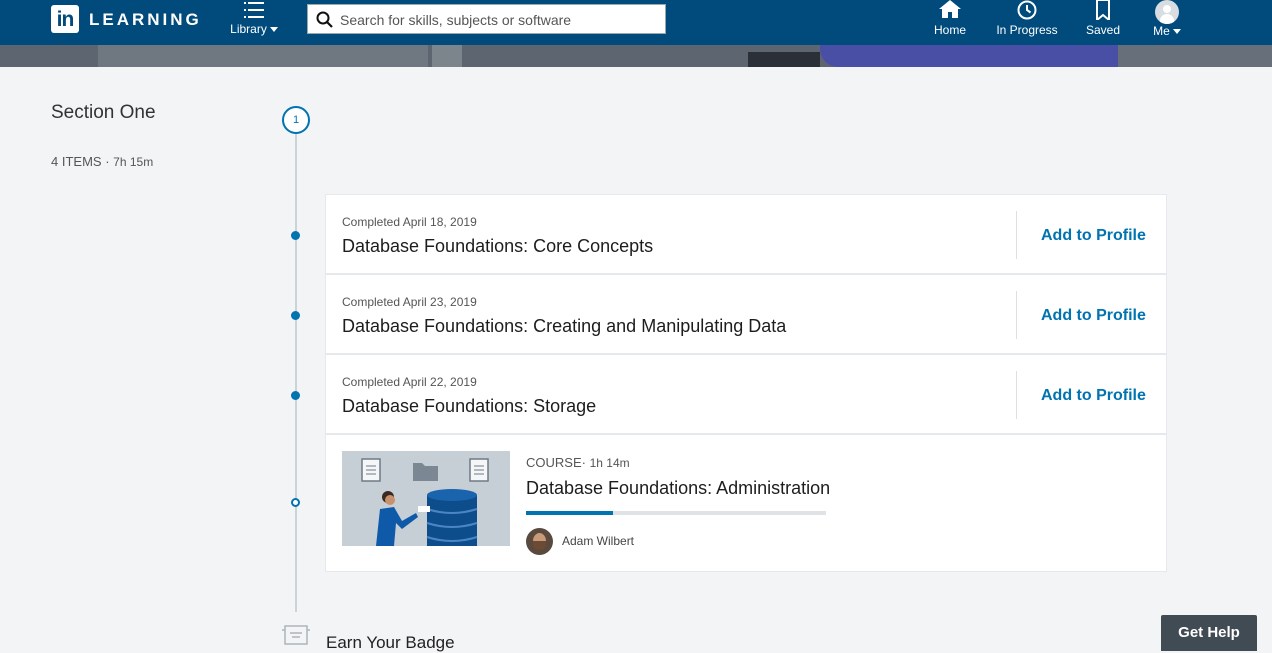  Describe the element at coordinates (1027, 10) in the screenshot. I see `clock-icon` at that location.